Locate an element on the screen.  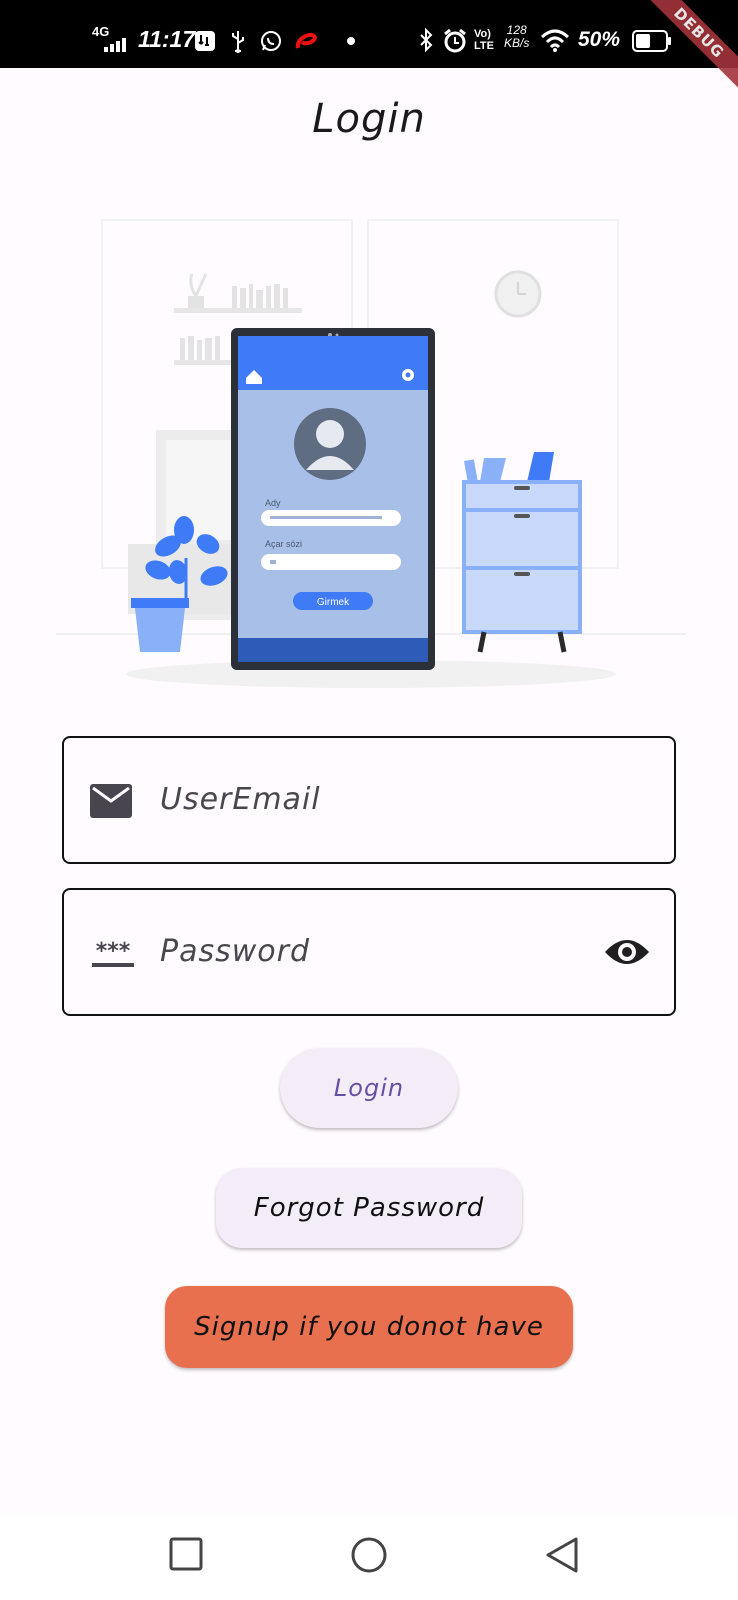
alarm-icon is located at coordinates (455, 40).